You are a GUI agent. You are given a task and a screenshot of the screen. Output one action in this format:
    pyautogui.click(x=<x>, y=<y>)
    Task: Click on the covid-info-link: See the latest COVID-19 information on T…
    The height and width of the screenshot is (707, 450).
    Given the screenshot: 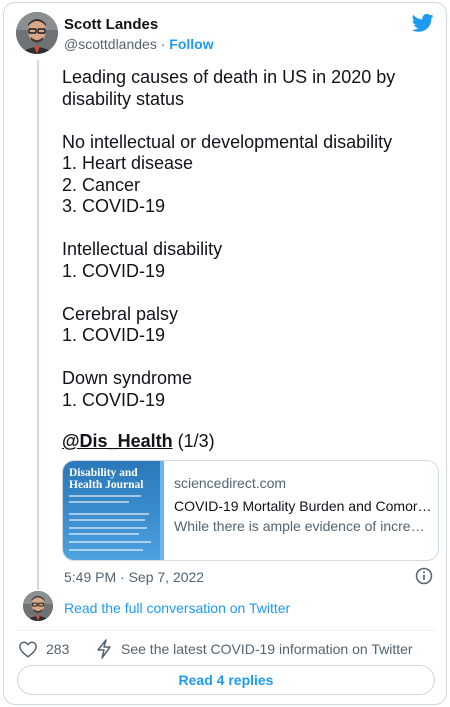 What is the action you would take?
    pyautogui.click(x=267, y=649)
    